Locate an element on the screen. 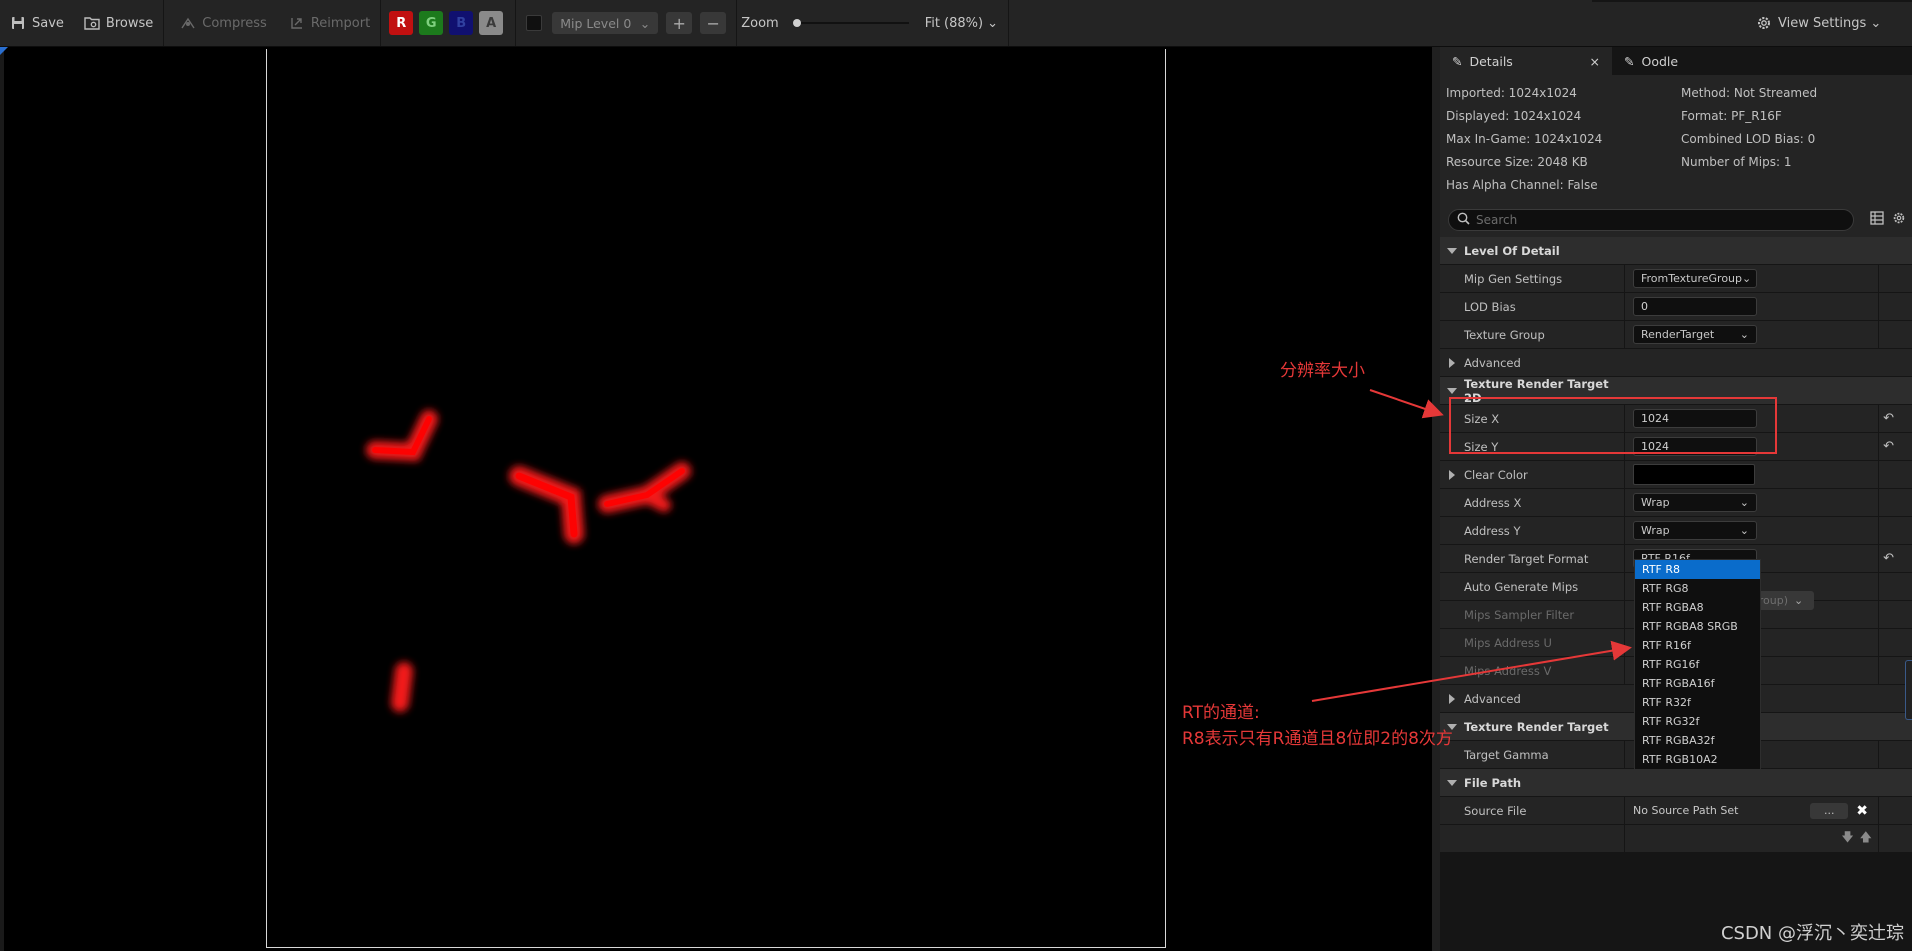 Image resolution: width=1912 pixels, height=951 pixels. alpha-channel-toggle: A is located at coordinates (491, 23).